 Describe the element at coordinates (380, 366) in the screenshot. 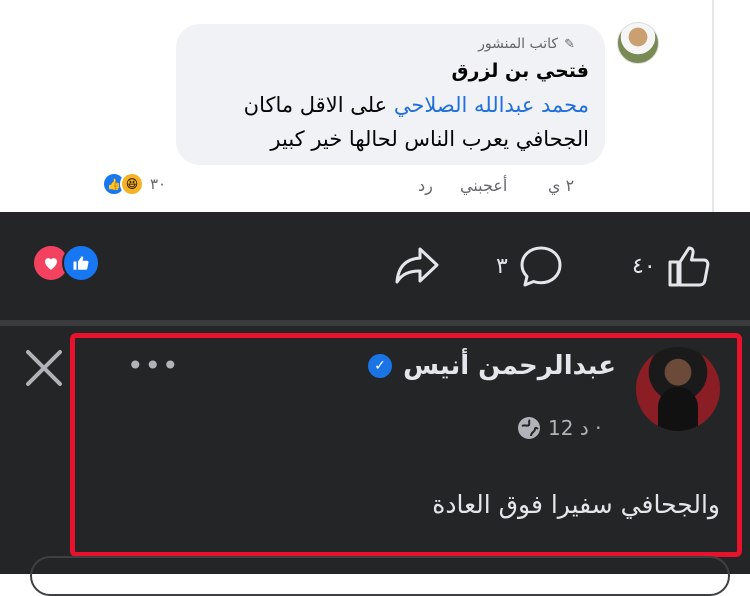

I see `verified-badge-icon: ✓` at that location.